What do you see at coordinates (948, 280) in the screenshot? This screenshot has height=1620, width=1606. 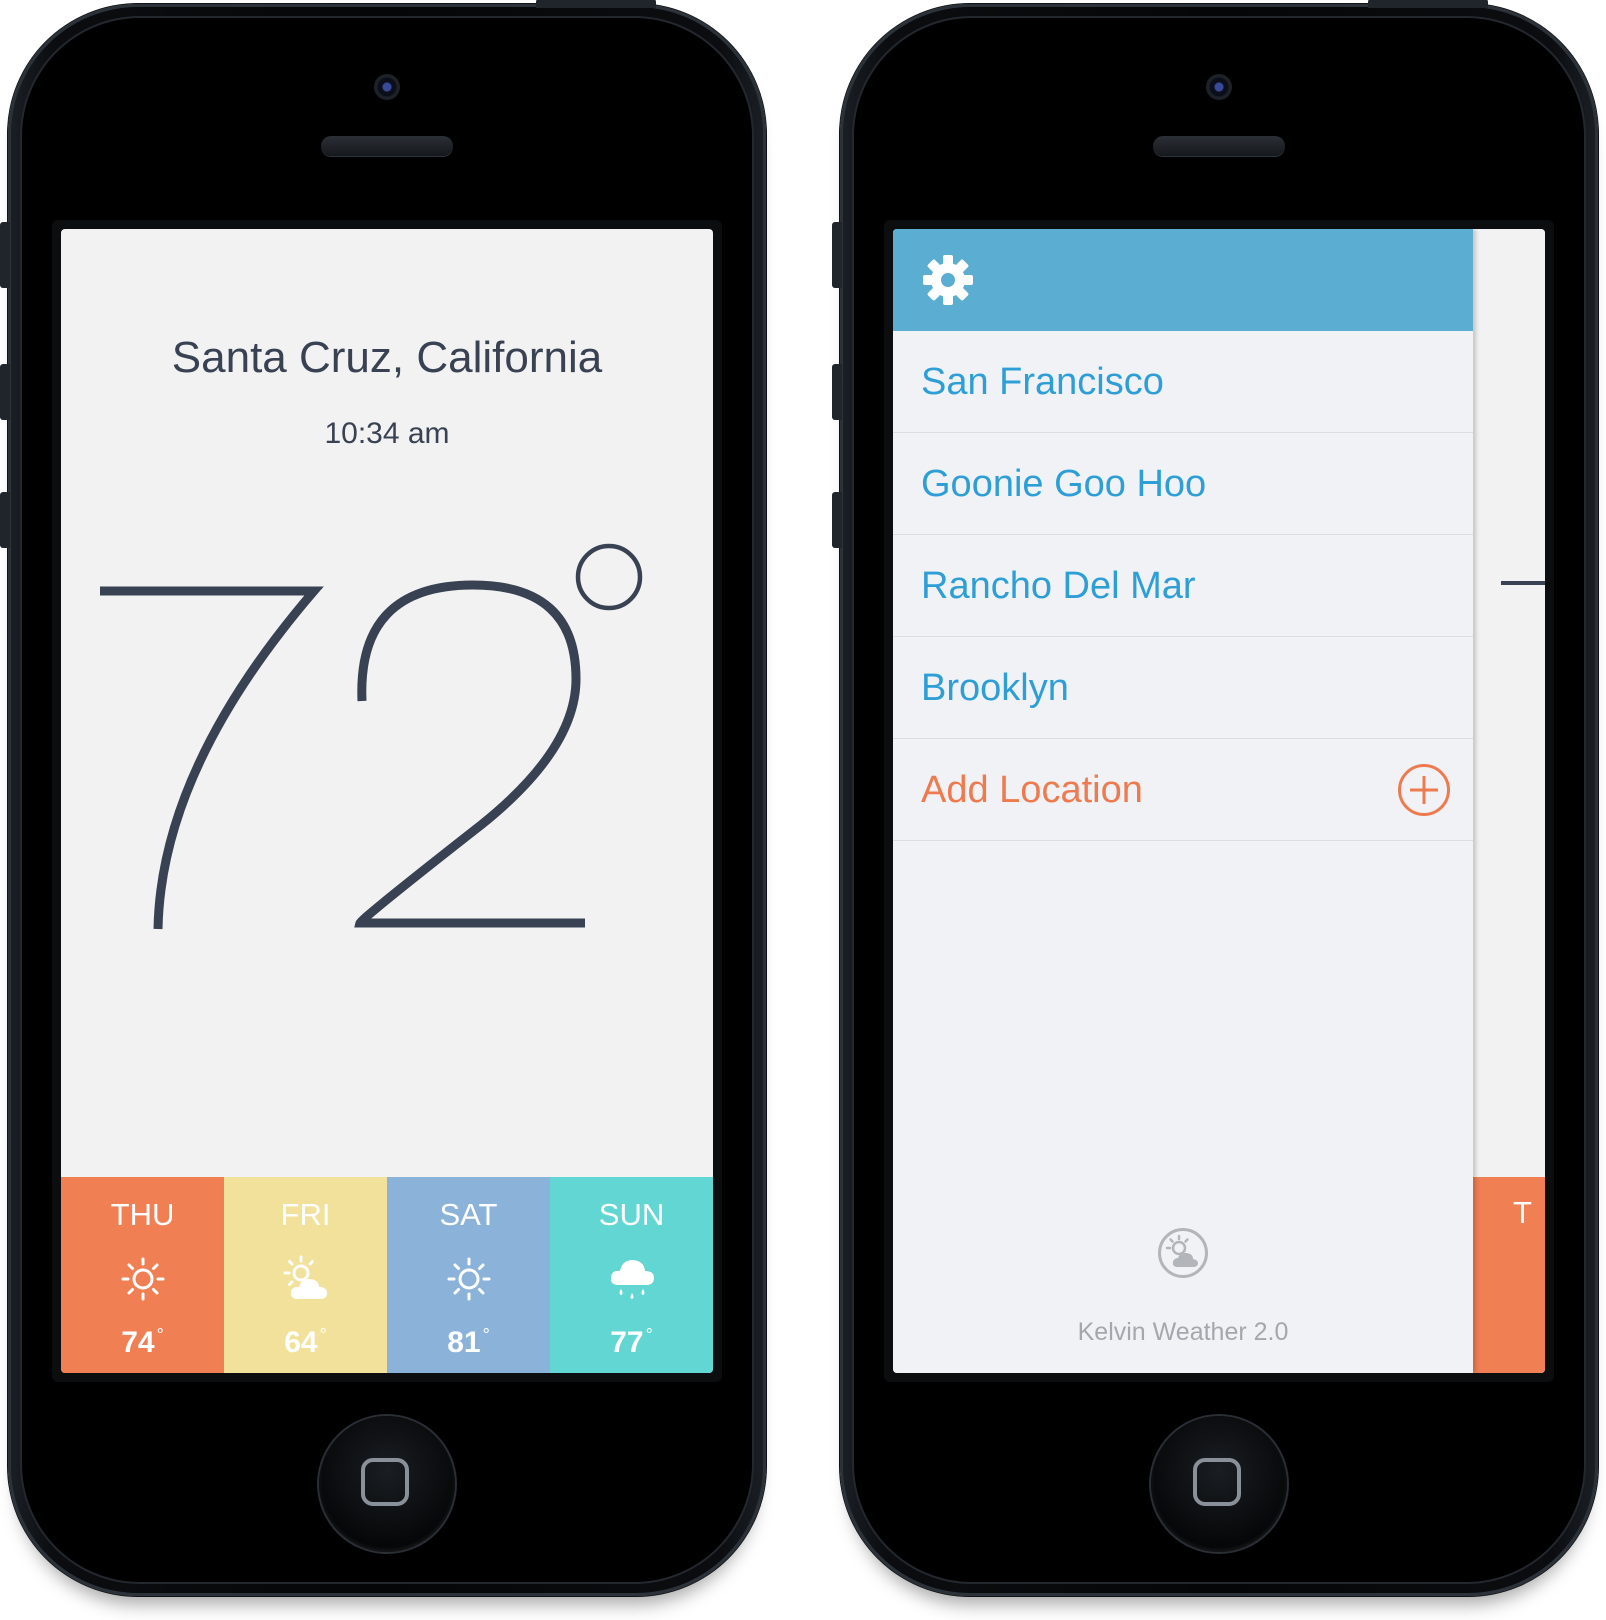 I see `gear-icon` at bounding box center [948, 280].